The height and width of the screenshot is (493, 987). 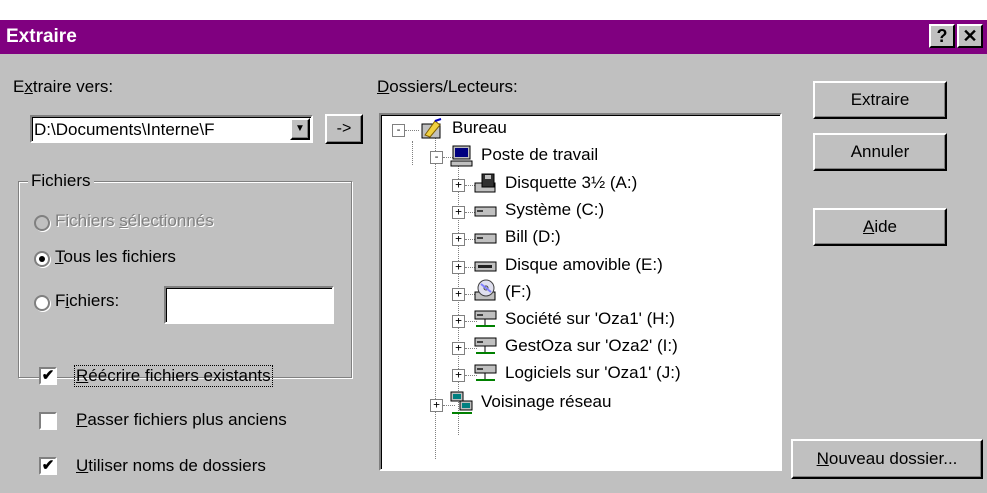 What do you see at coordinates (160, 130) in the screenshot?
I see `extract-to-value: D:\Documents\Interne\F` at bounding box center [160, 130].